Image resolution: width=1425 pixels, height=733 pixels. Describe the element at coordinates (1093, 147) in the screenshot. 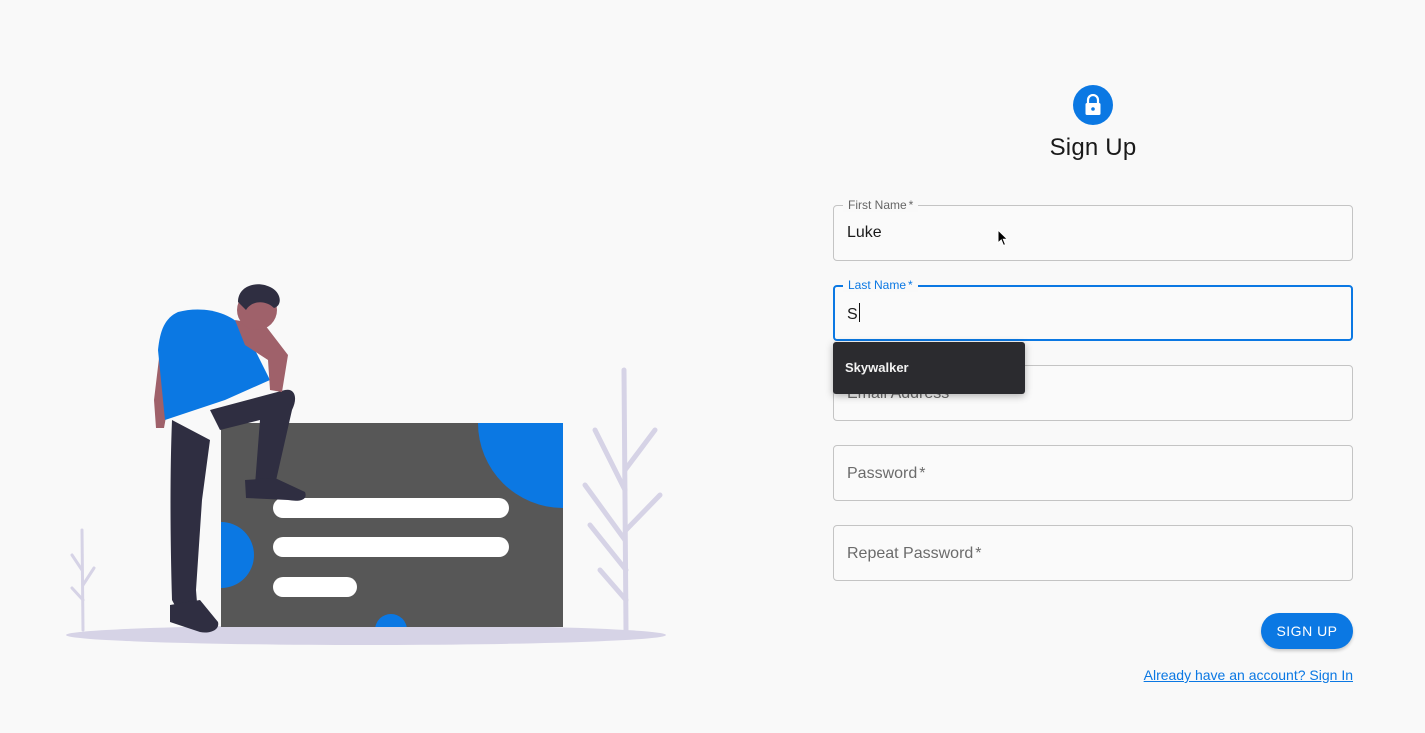

I see `page-title: Sign Up` at that location.